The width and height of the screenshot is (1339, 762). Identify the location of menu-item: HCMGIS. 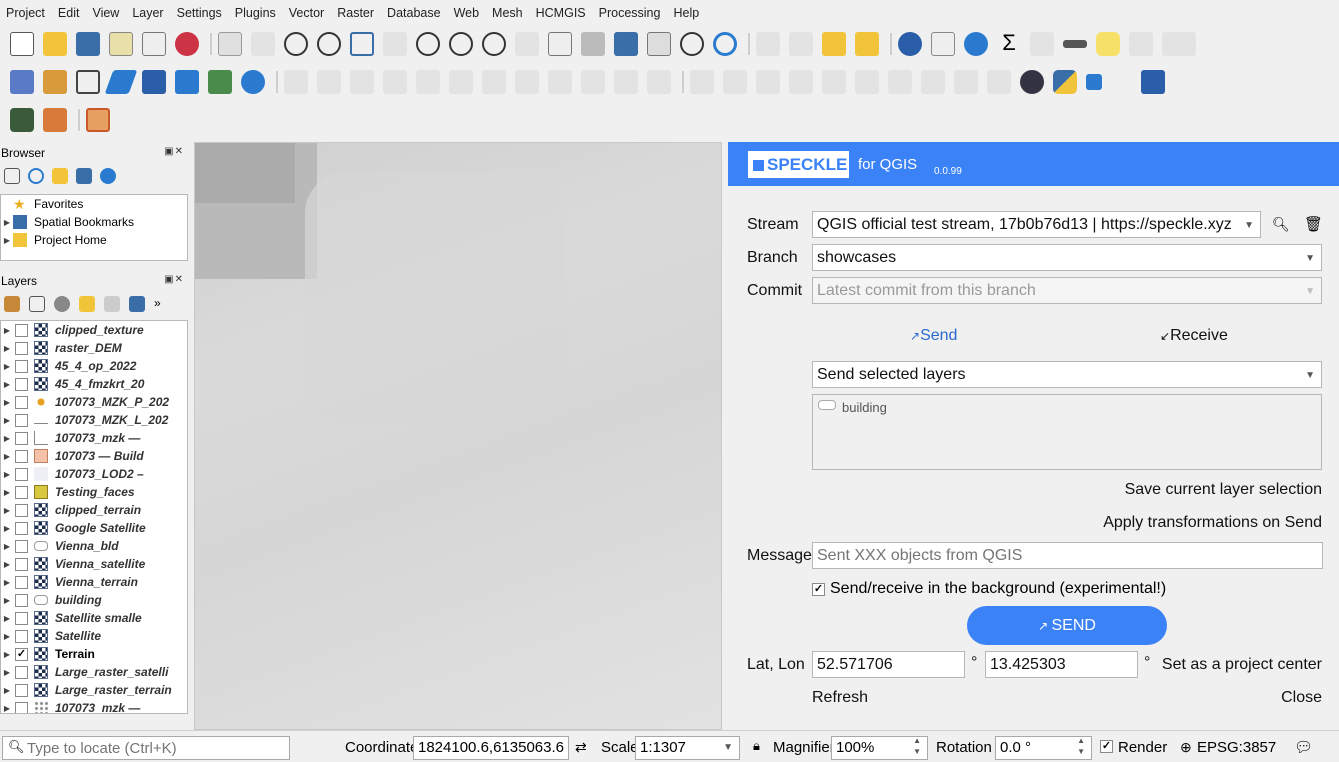
(561, 13).